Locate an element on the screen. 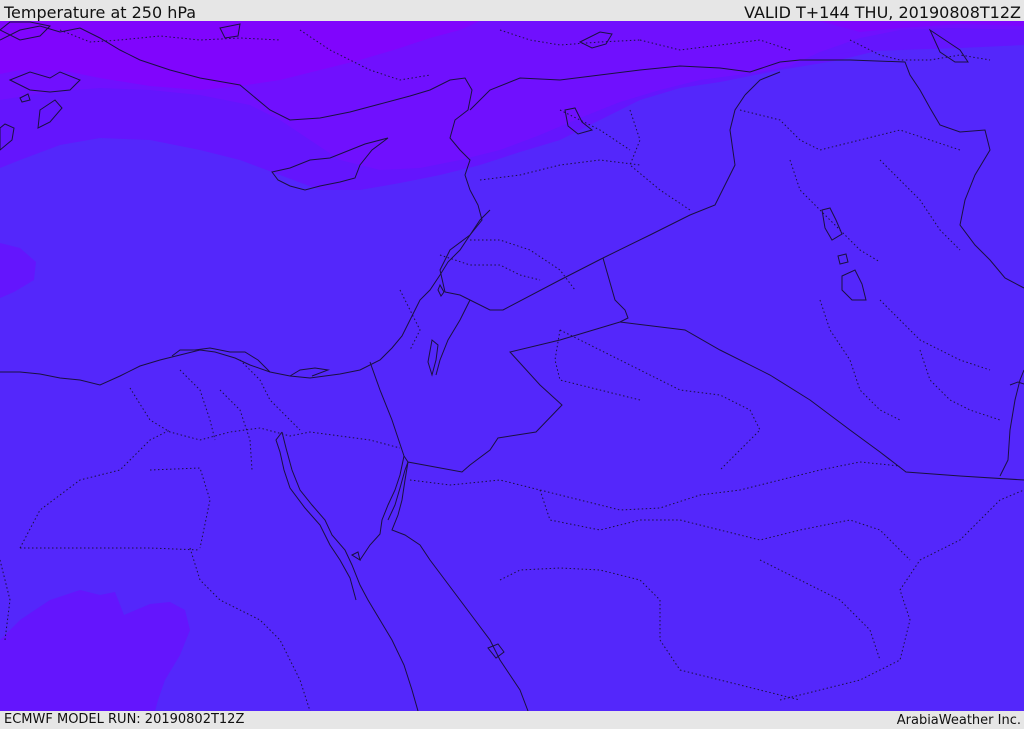 This screenshot has height=729, width=1024. model-run-label: ECMWF MODEL RUN: 20190802T12Z is located at coordinates (124, 719).